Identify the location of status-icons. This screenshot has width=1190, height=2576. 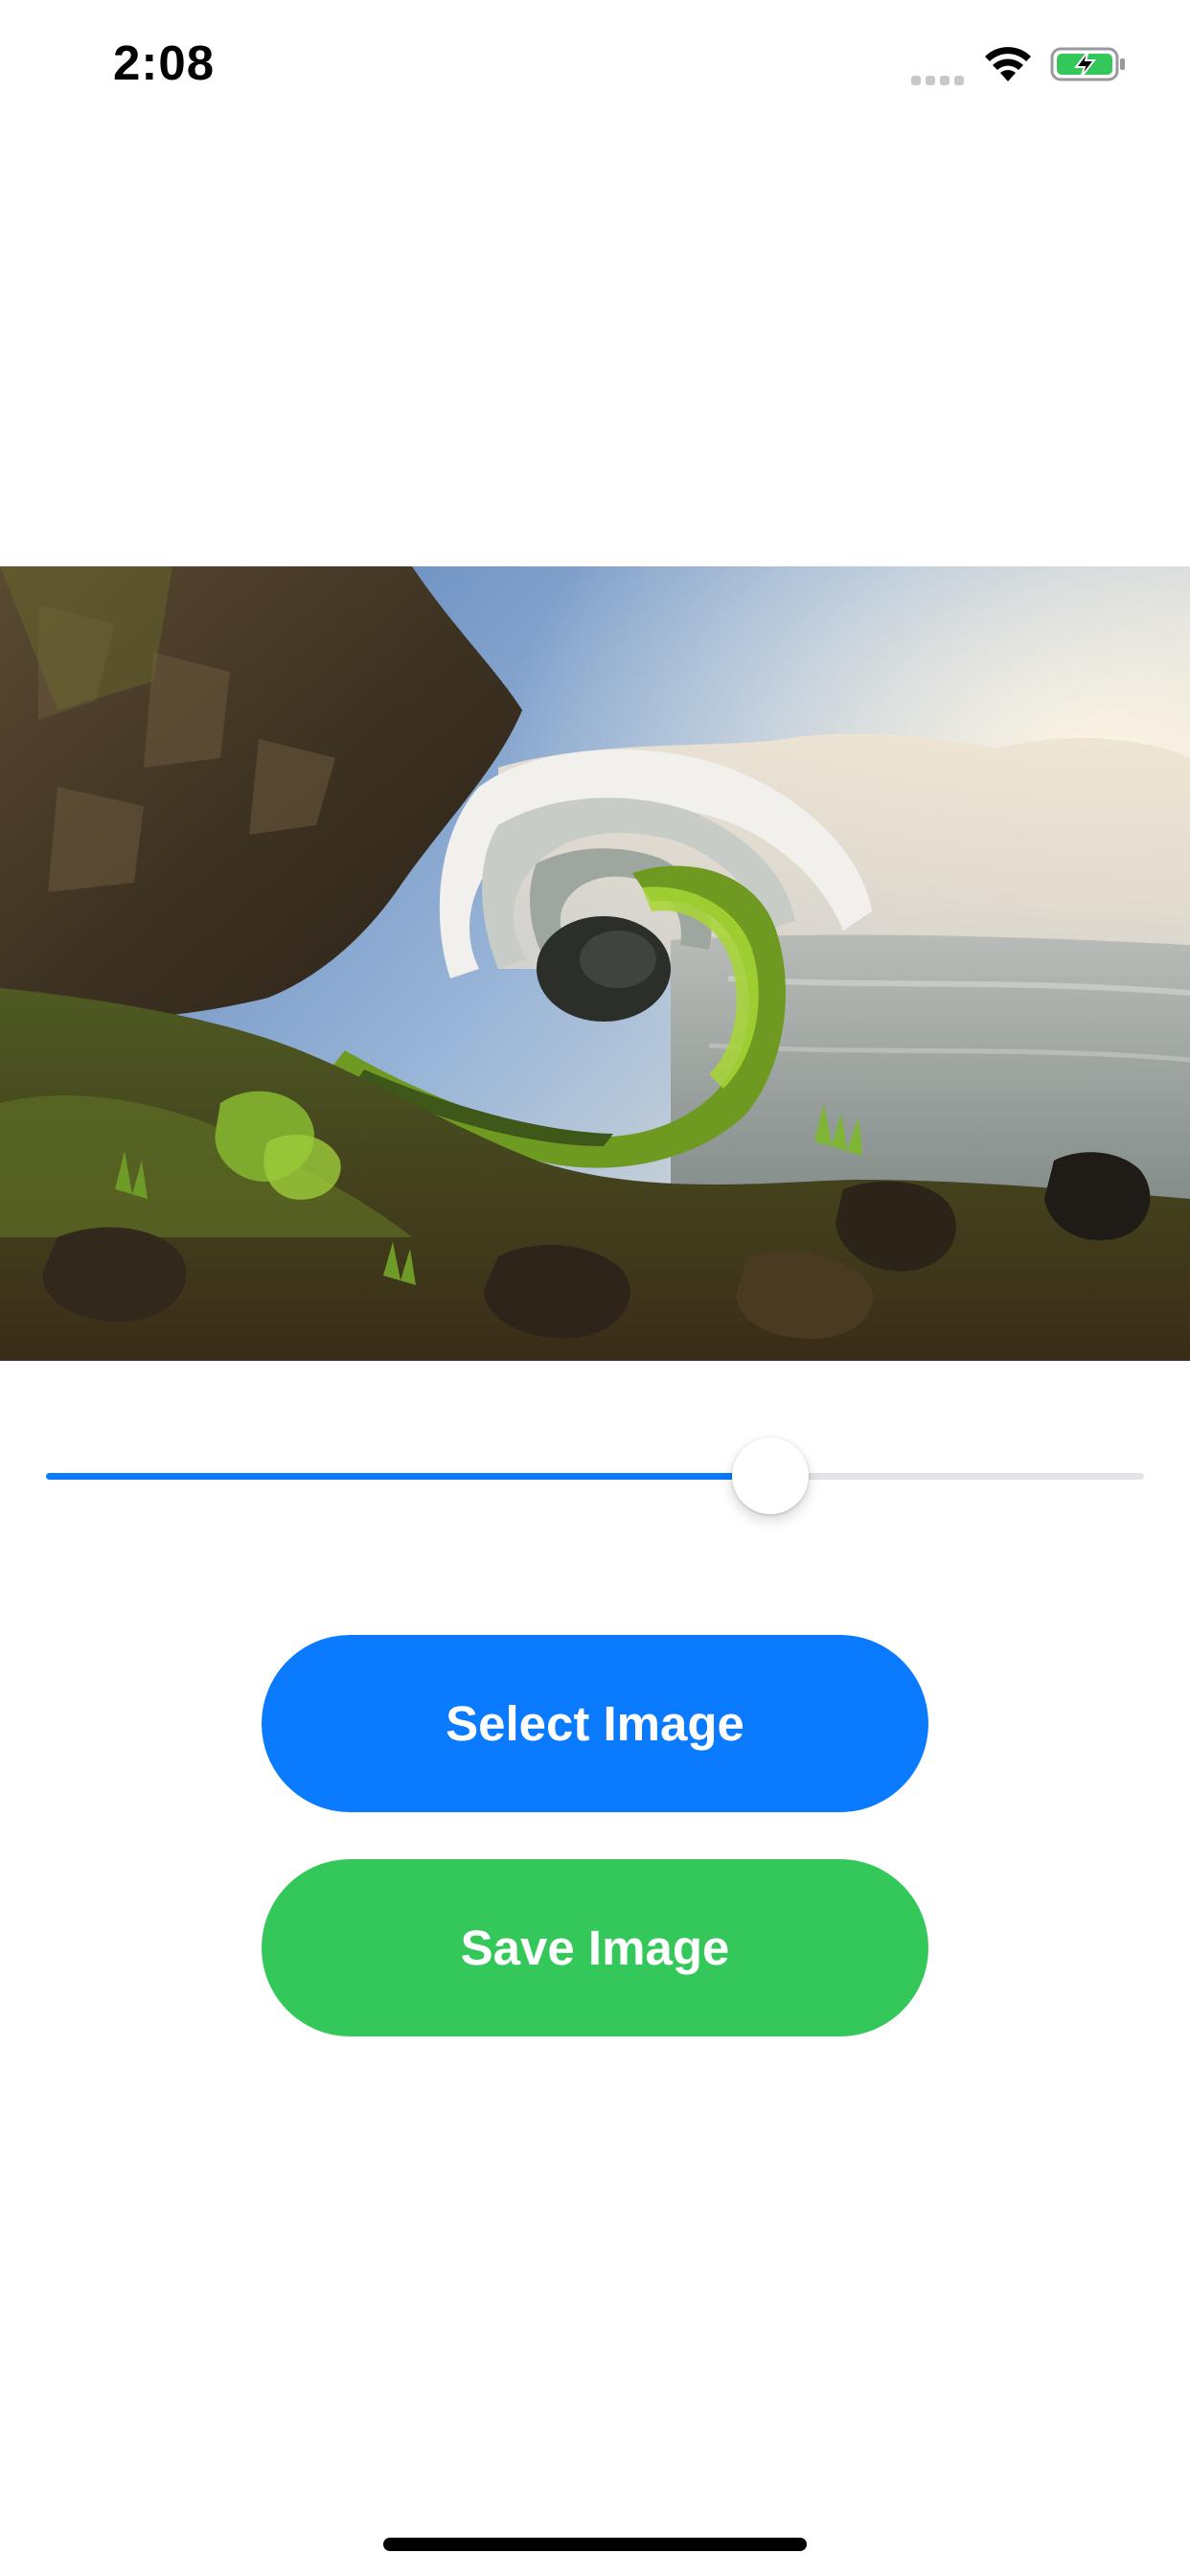
(1019, 64).